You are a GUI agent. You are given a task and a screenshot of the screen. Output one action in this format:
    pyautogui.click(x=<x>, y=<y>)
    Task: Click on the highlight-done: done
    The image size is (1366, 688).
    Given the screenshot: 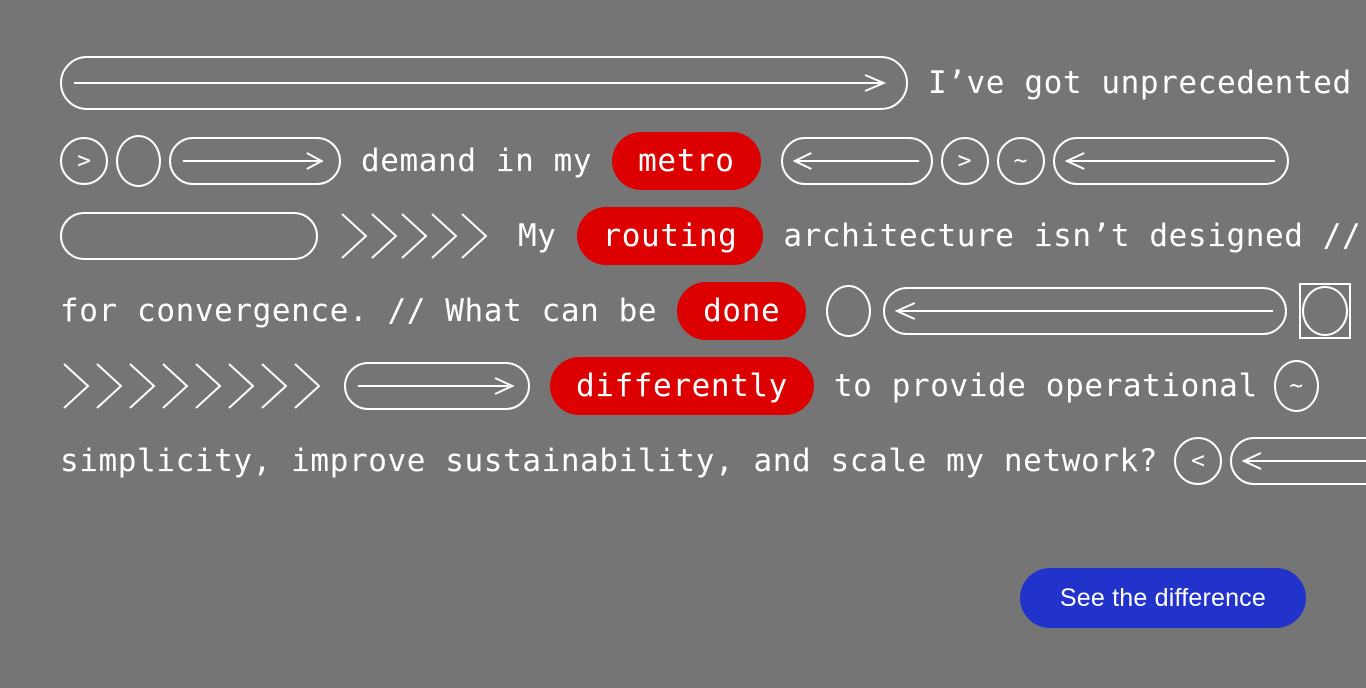 What is the action you would take?
    pyautogui.click(x=742, y=311)
    